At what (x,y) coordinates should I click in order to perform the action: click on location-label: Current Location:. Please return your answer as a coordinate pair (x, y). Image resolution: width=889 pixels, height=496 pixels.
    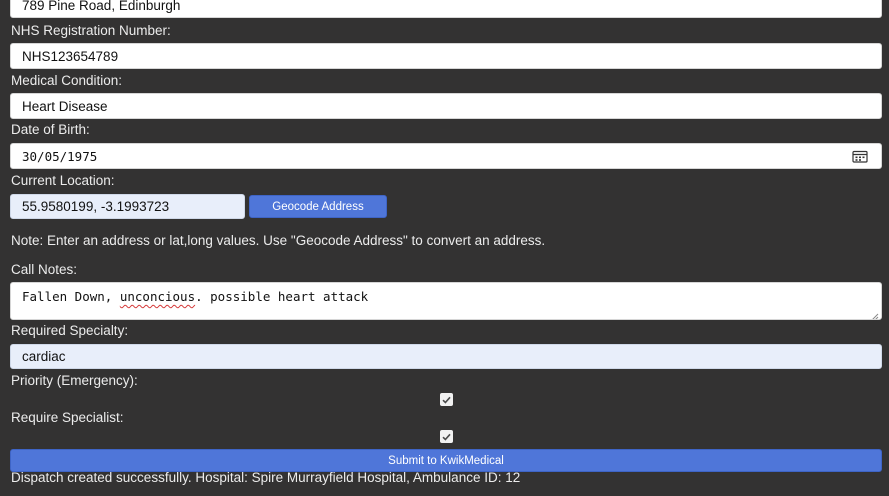
    Looking at the image, I should click on (63, 180).